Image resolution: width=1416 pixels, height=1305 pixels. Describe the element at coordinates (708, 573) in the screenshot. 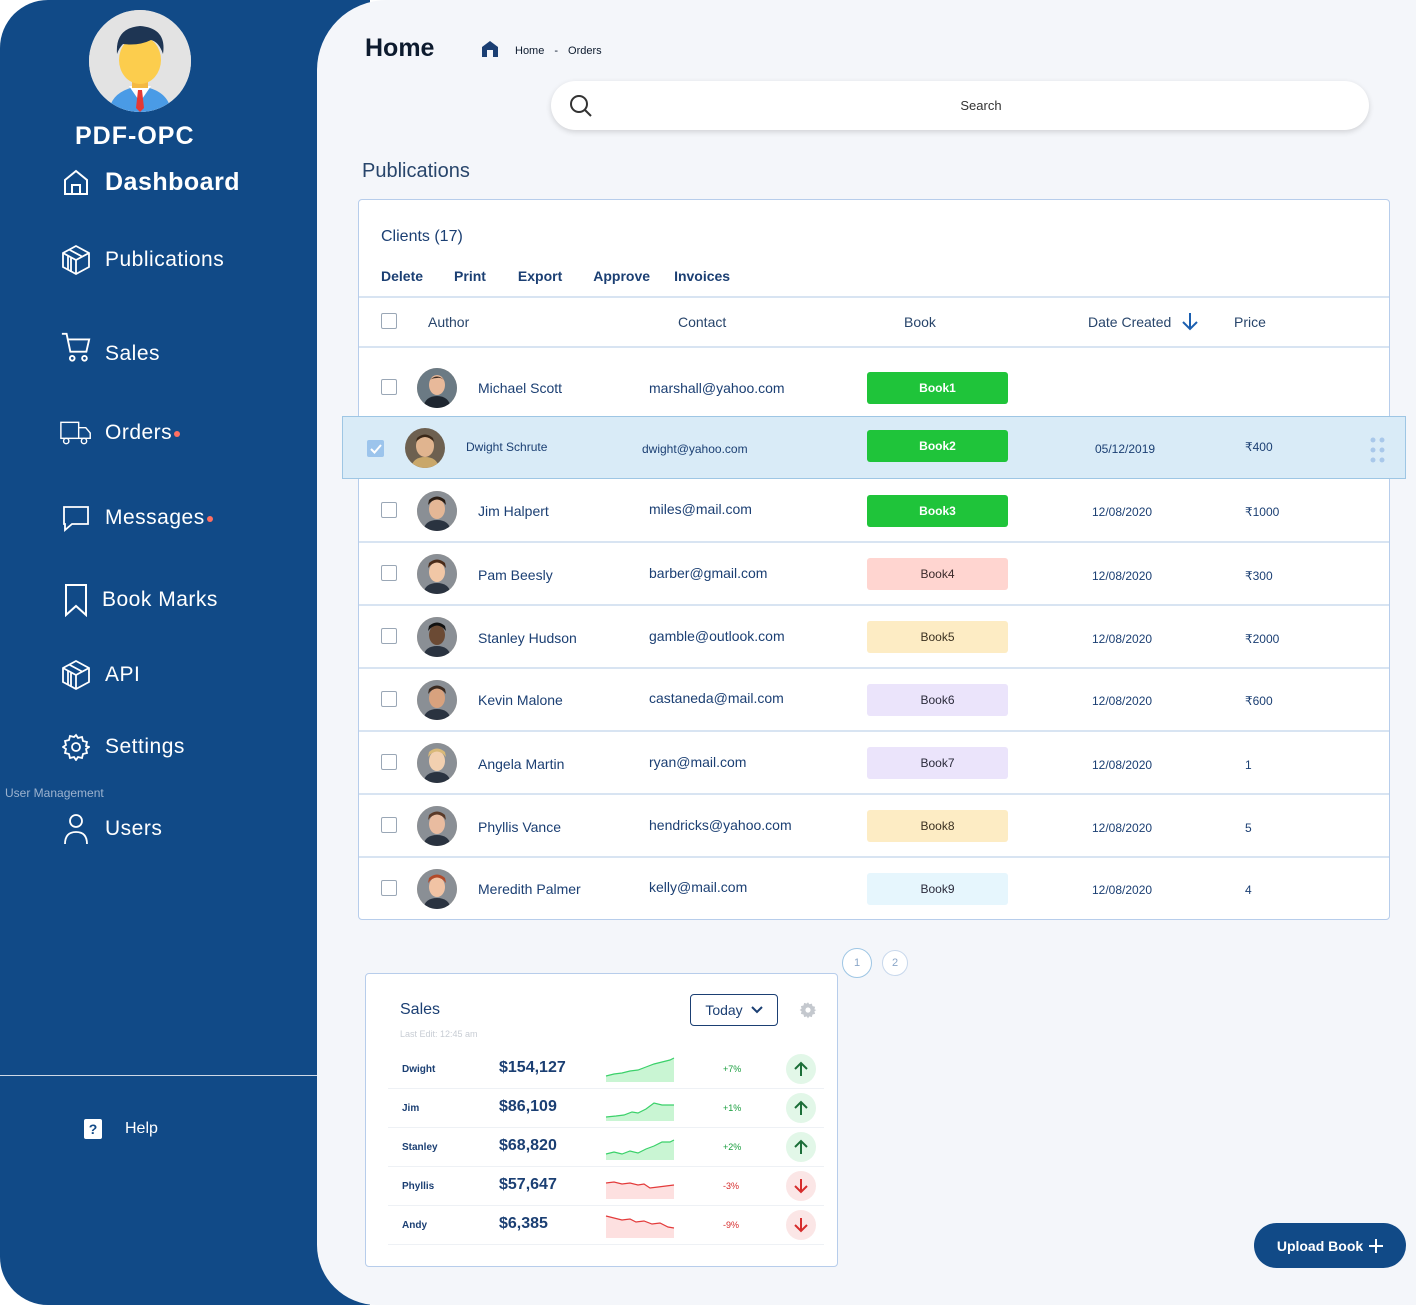

I see `contact-email: barber@gmail.com` at that location.